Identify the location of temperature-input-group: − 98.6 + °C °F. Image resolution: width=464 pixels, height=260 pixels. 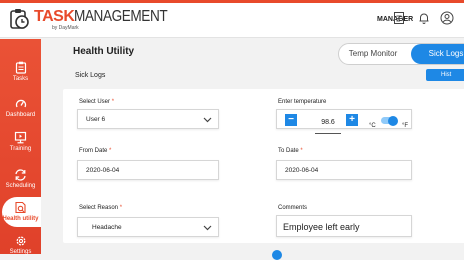
(344, 121).